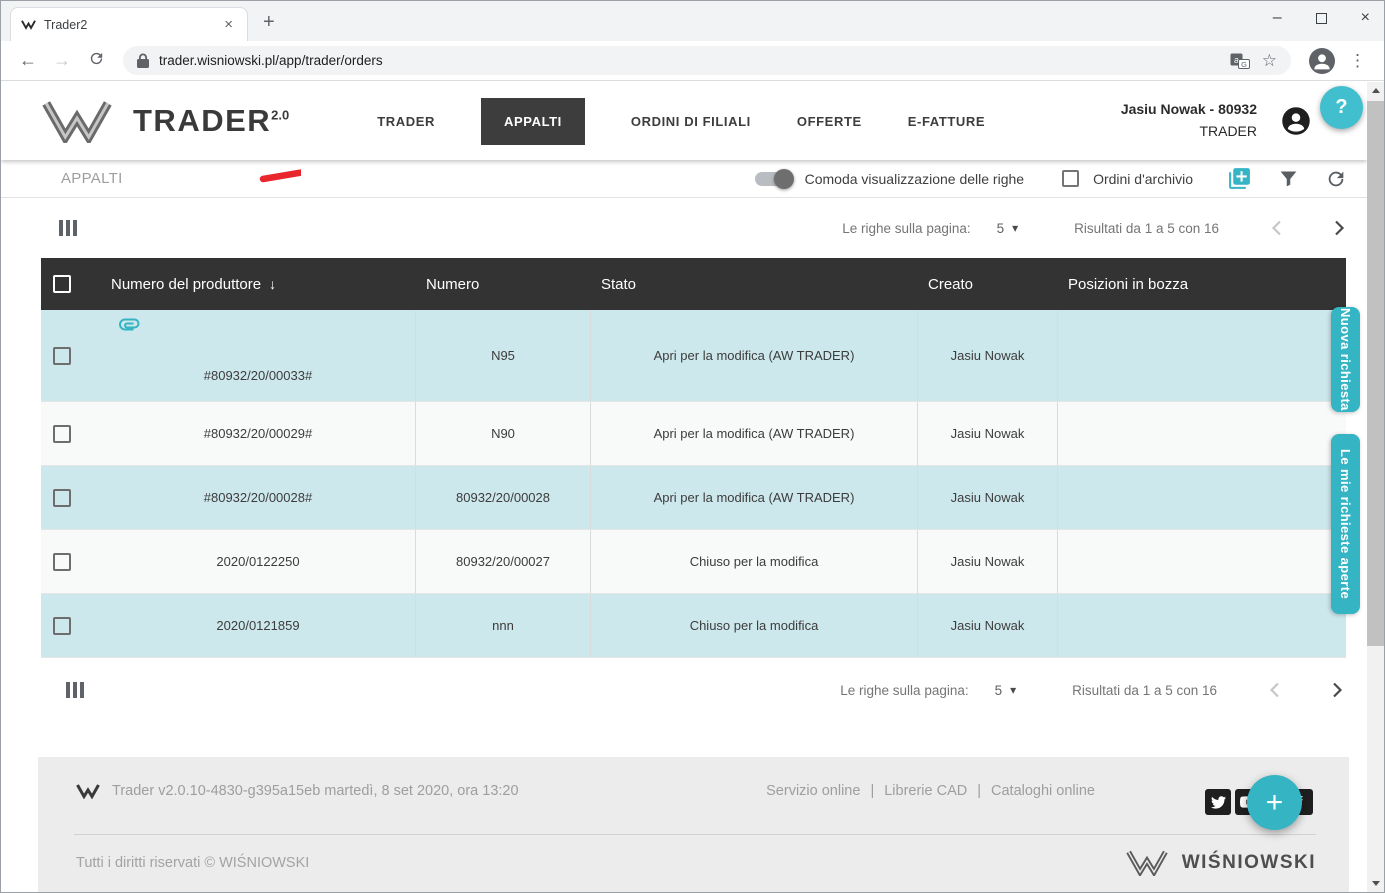  What do you see at coordinates (692, 21) in the screenshot?
I see `browser-titlebar: Trader2 × + – ×` at bounding box center [692, 21].